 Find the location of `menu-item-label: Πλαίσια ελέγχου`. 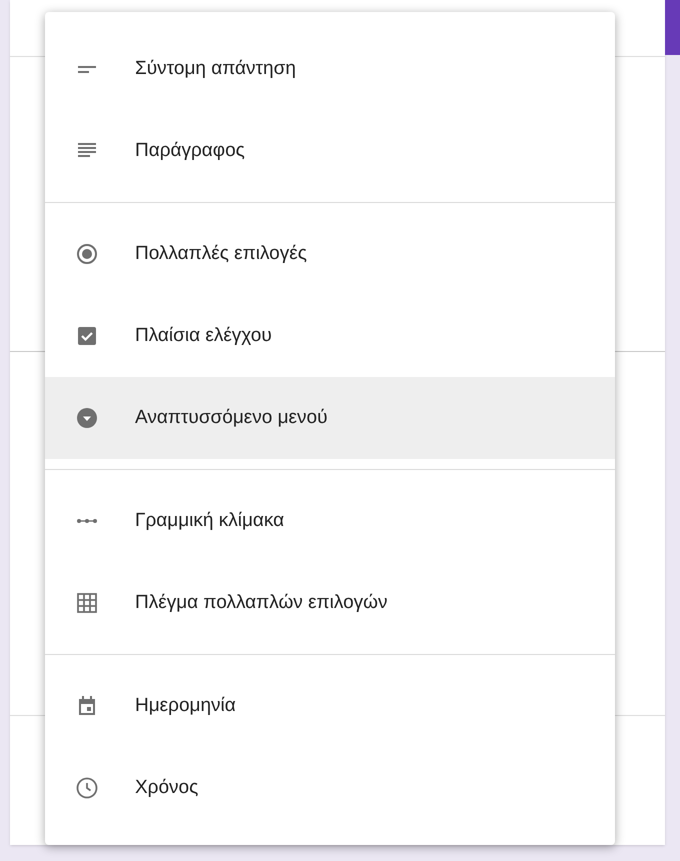

menu-item-label: Πλαίσια ελέγχου is located at coordinates (203, 336).